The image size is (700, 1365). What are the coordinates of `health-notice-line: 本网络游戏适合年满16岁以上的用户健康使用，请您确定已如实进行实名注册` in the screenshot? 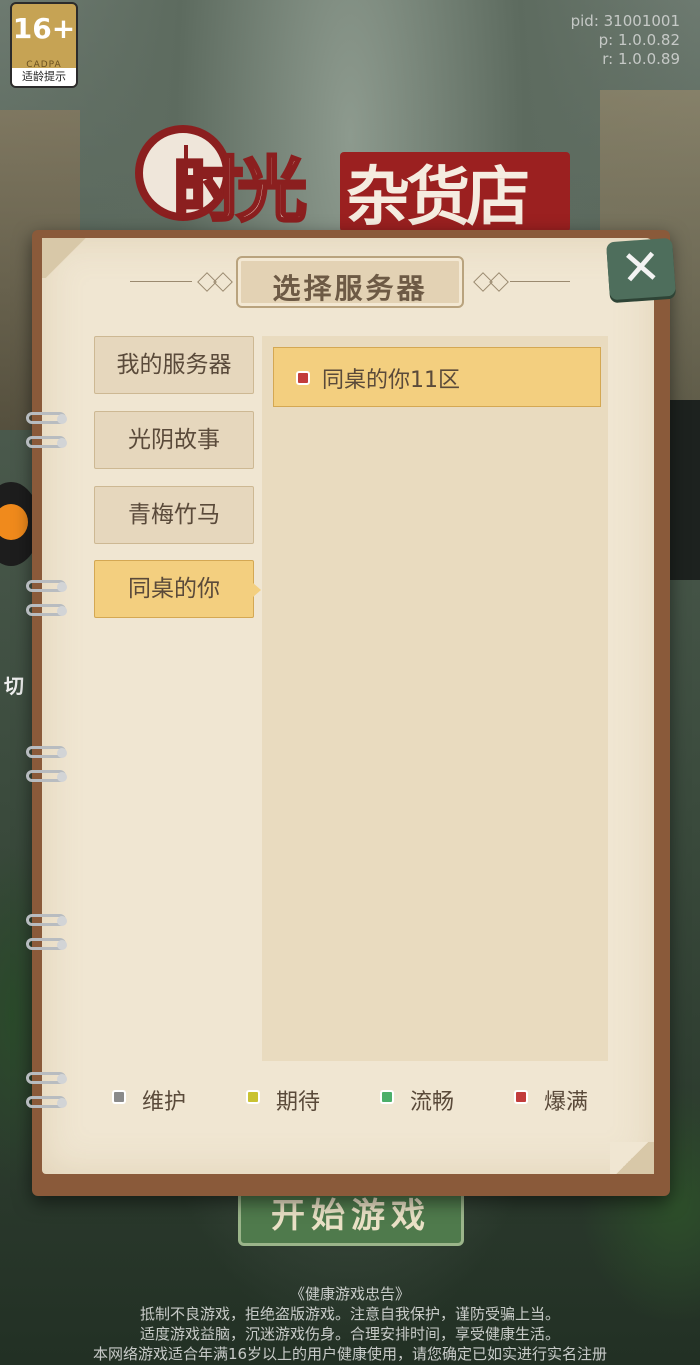 It's located at (350, 1354).